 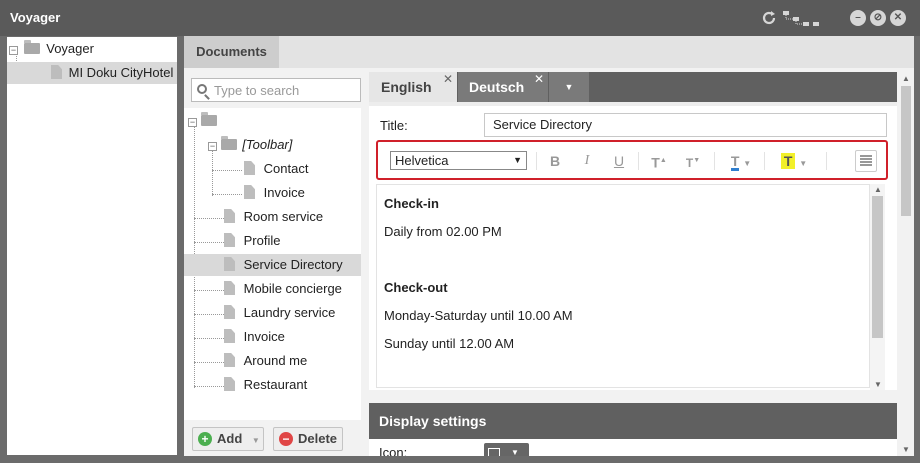 I want to click on icon-setting-row: Icon: ▼, so click(x=633, y=447).